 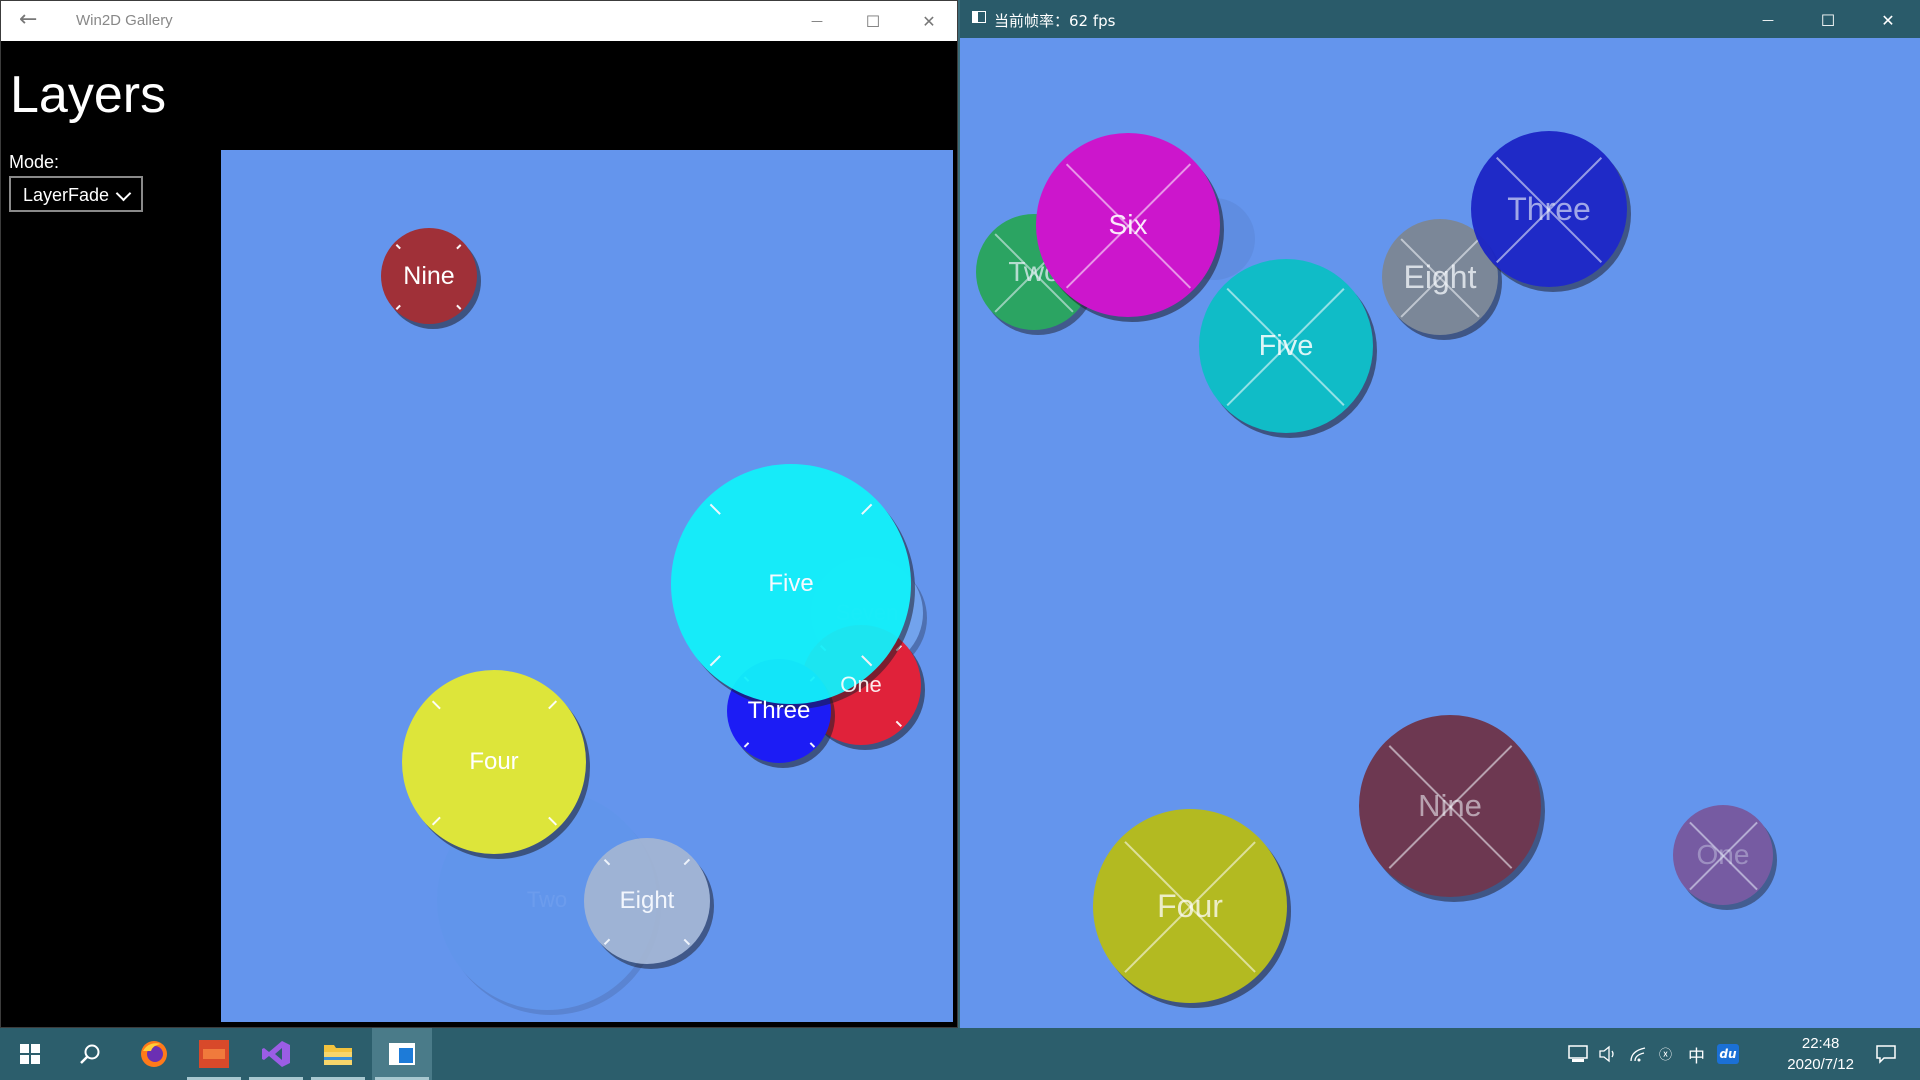 I want to click on action-center-button, so click(x=1886, y=1054).